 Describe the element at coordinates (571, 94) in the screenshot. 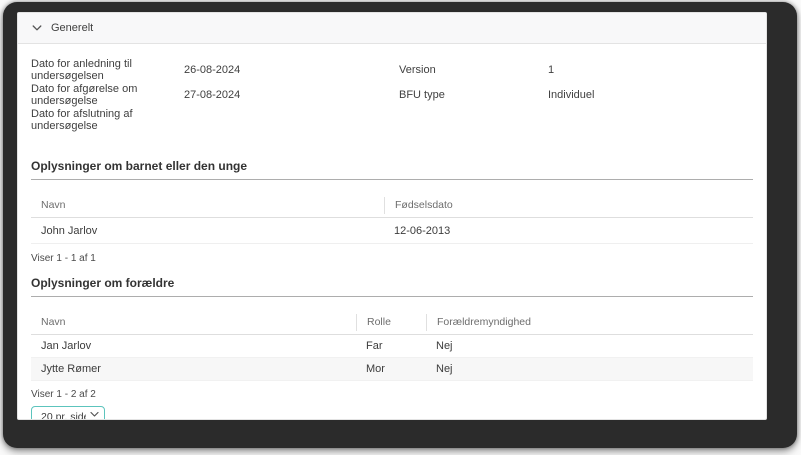

I see `field-value-bfu-type: Individuel` at that location.